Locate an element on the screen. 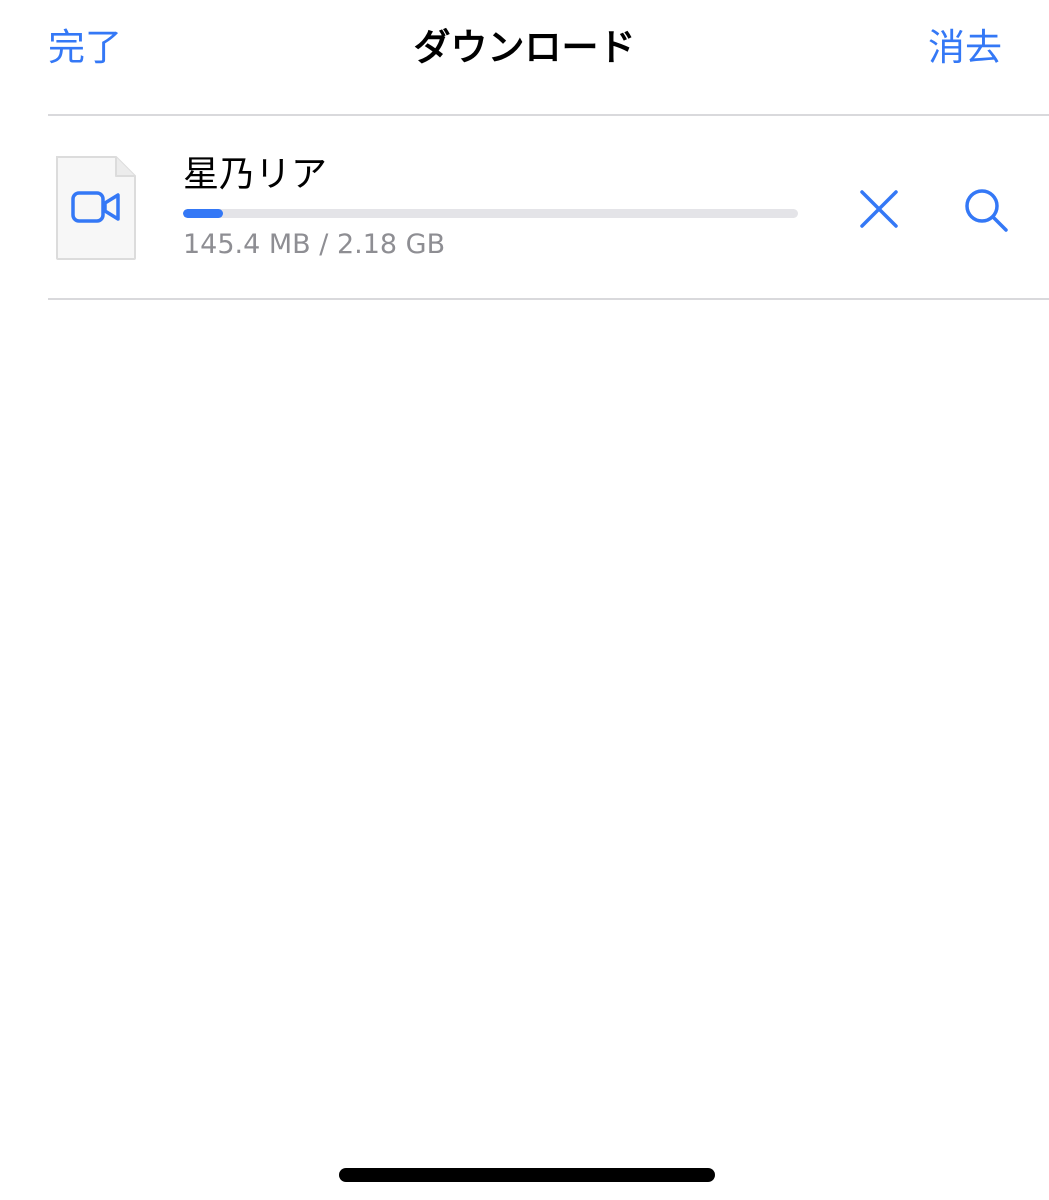  search-icon is located at coordinates (986, 210).